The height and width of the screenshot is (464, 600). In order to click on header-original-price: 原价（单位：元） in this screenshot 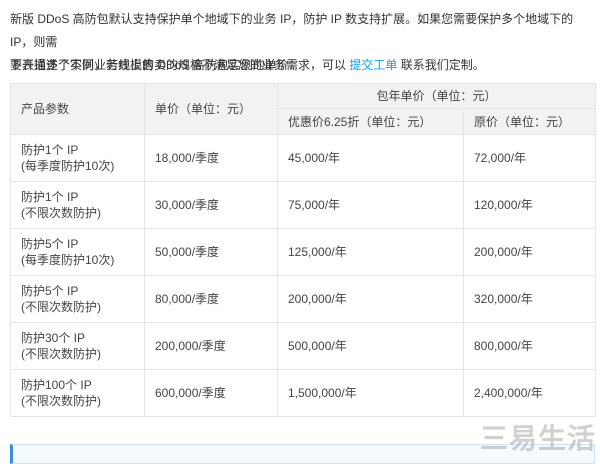, I will do `click(529, 121)`.